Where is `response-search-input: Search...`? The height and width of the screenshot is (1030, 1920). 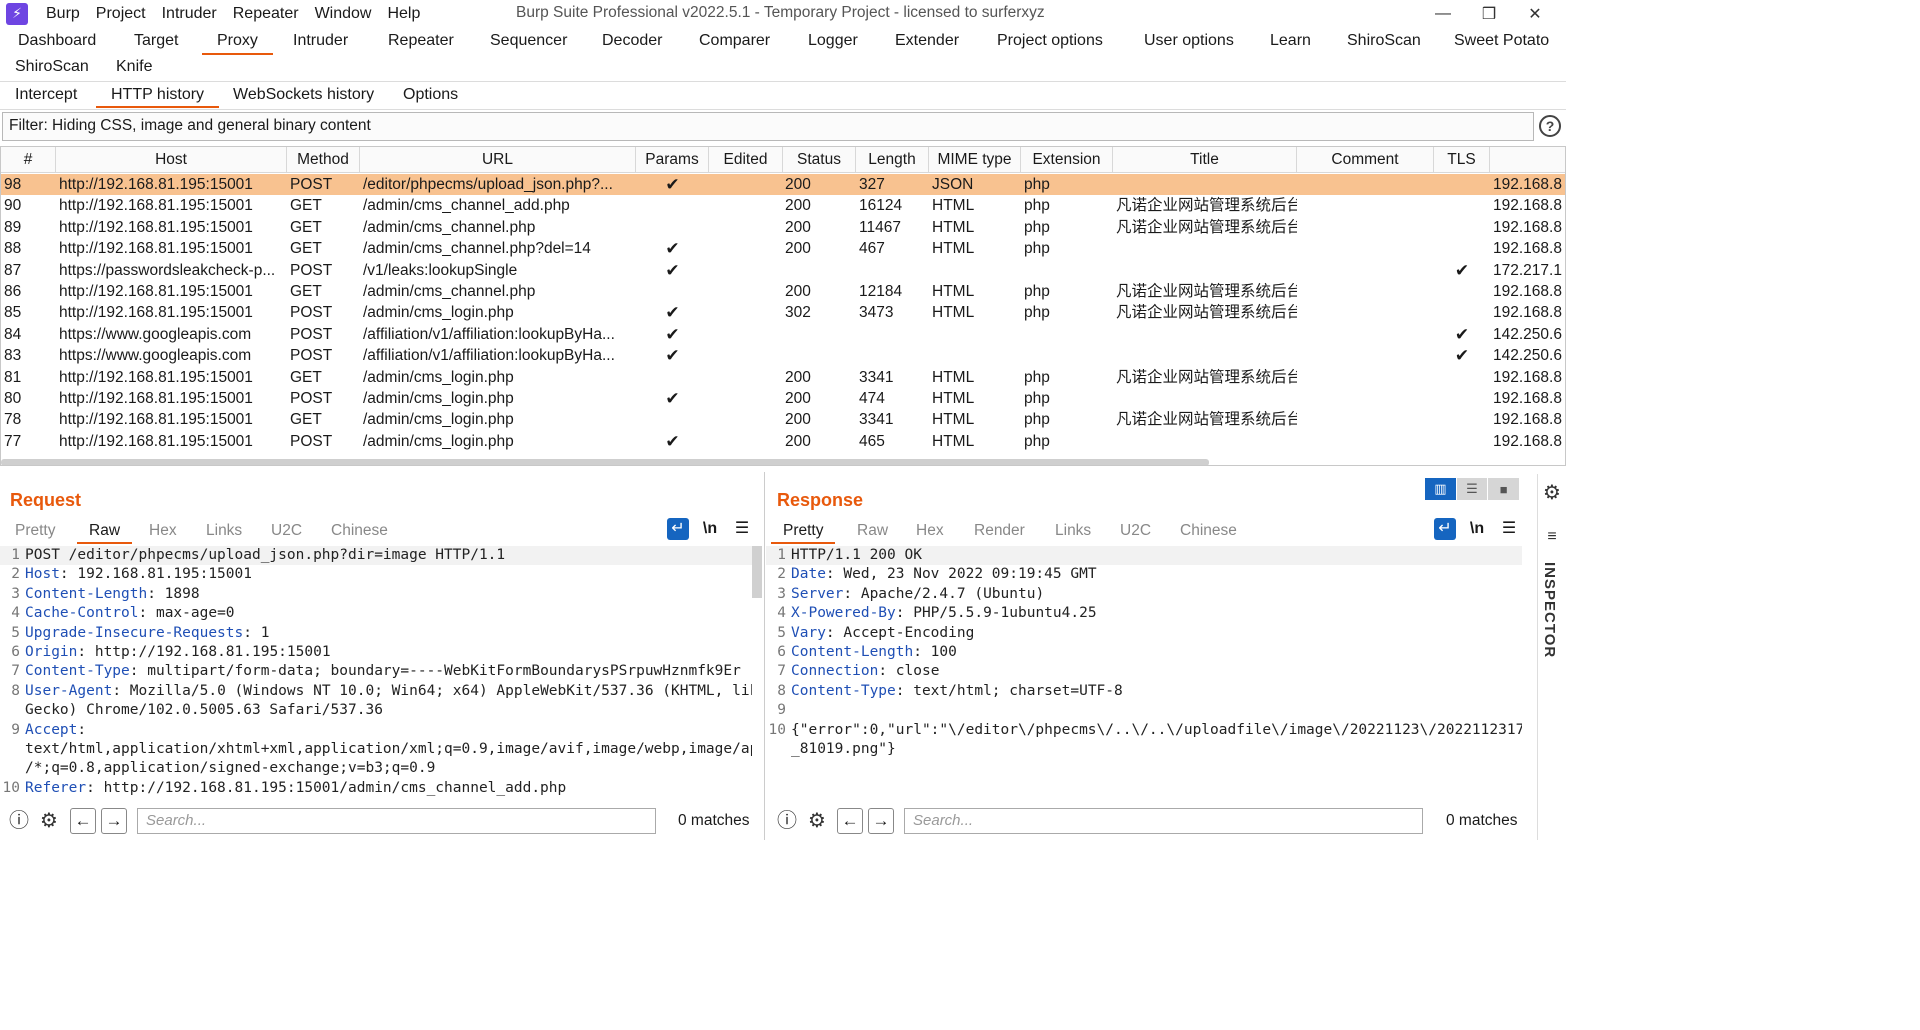
response-search-input: Search... is located at coordinates (1163, 821).